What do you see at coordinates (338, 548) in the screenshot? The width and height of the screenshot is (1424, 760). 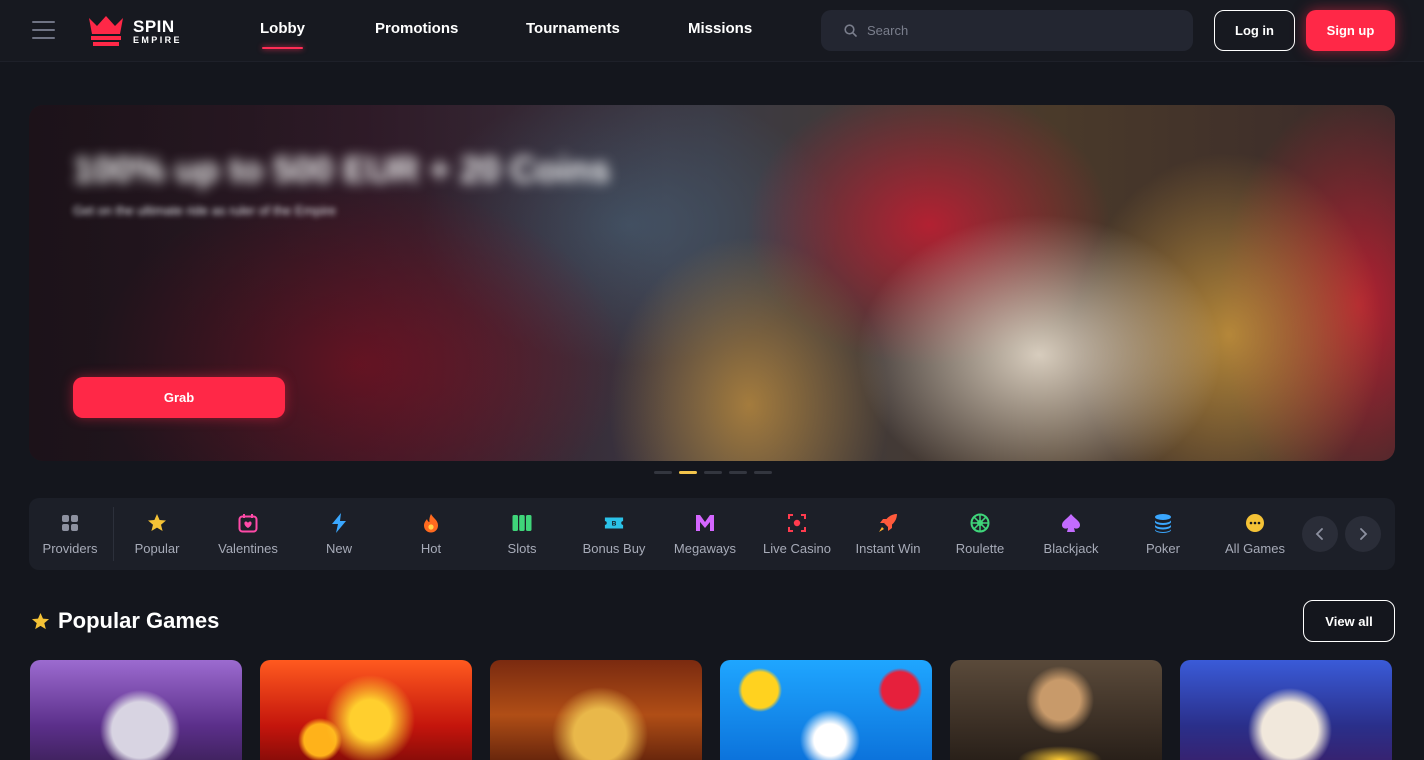 I see `category-label: New` at bounding box center [338, 548].